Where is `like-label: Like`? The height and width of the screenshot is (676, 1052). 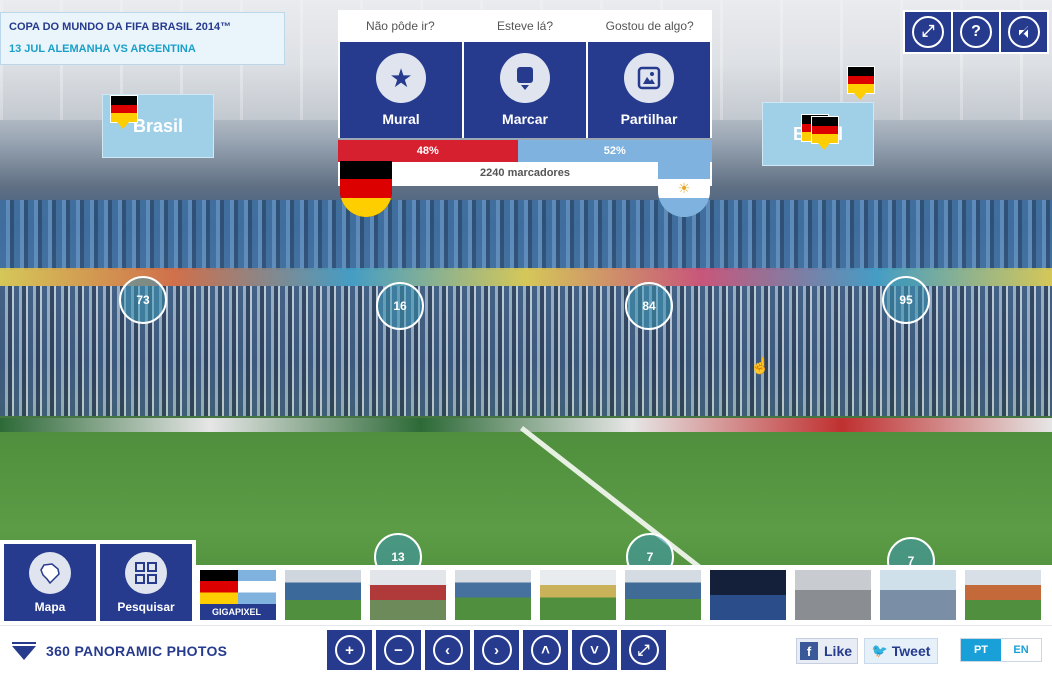 like-label: Like is located at coordinates (838, 651).